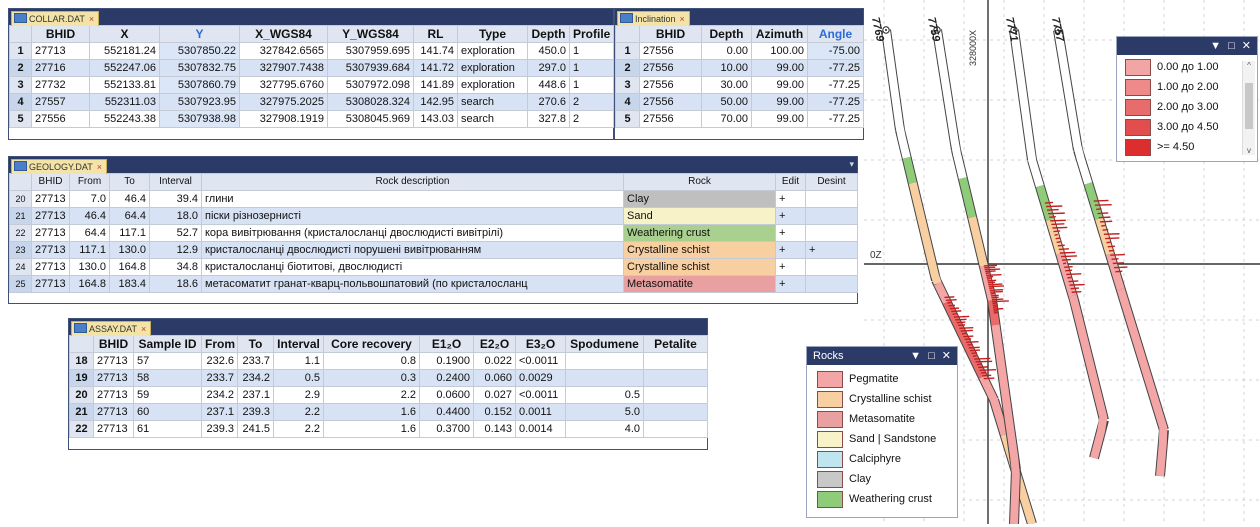 Image resolution: width=1260 pixels, height=527 pixels. I want to click on column-header: Desint, so click(831, 182).